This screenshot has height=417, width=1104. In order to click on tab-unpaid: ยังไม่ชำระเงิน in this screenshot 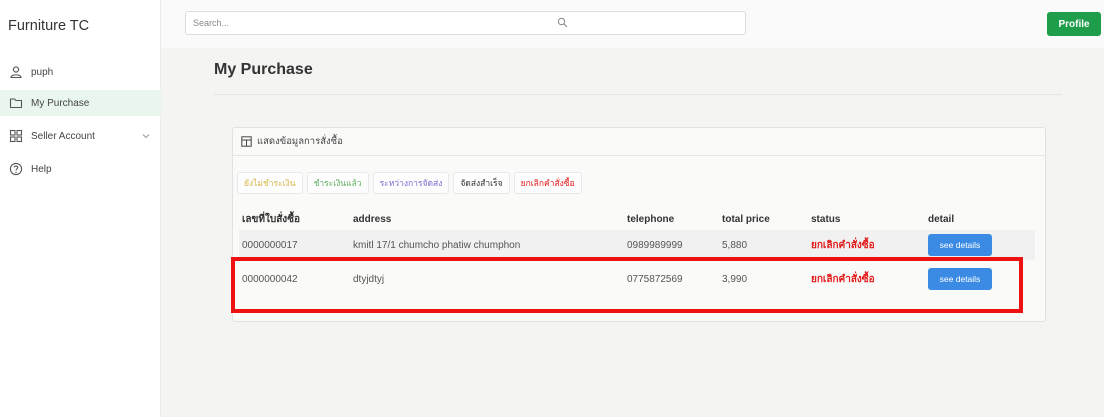, I will do `click(270, 183)`.